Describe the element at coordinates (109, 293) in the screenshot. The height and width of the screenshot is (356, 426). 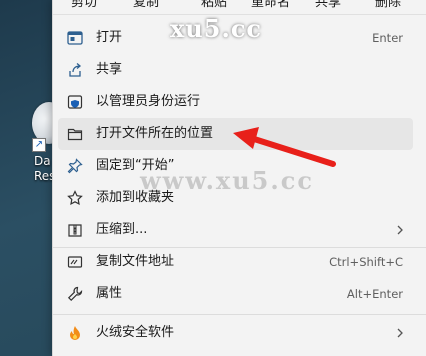
I see `menu-item-label: 属性` at that location.